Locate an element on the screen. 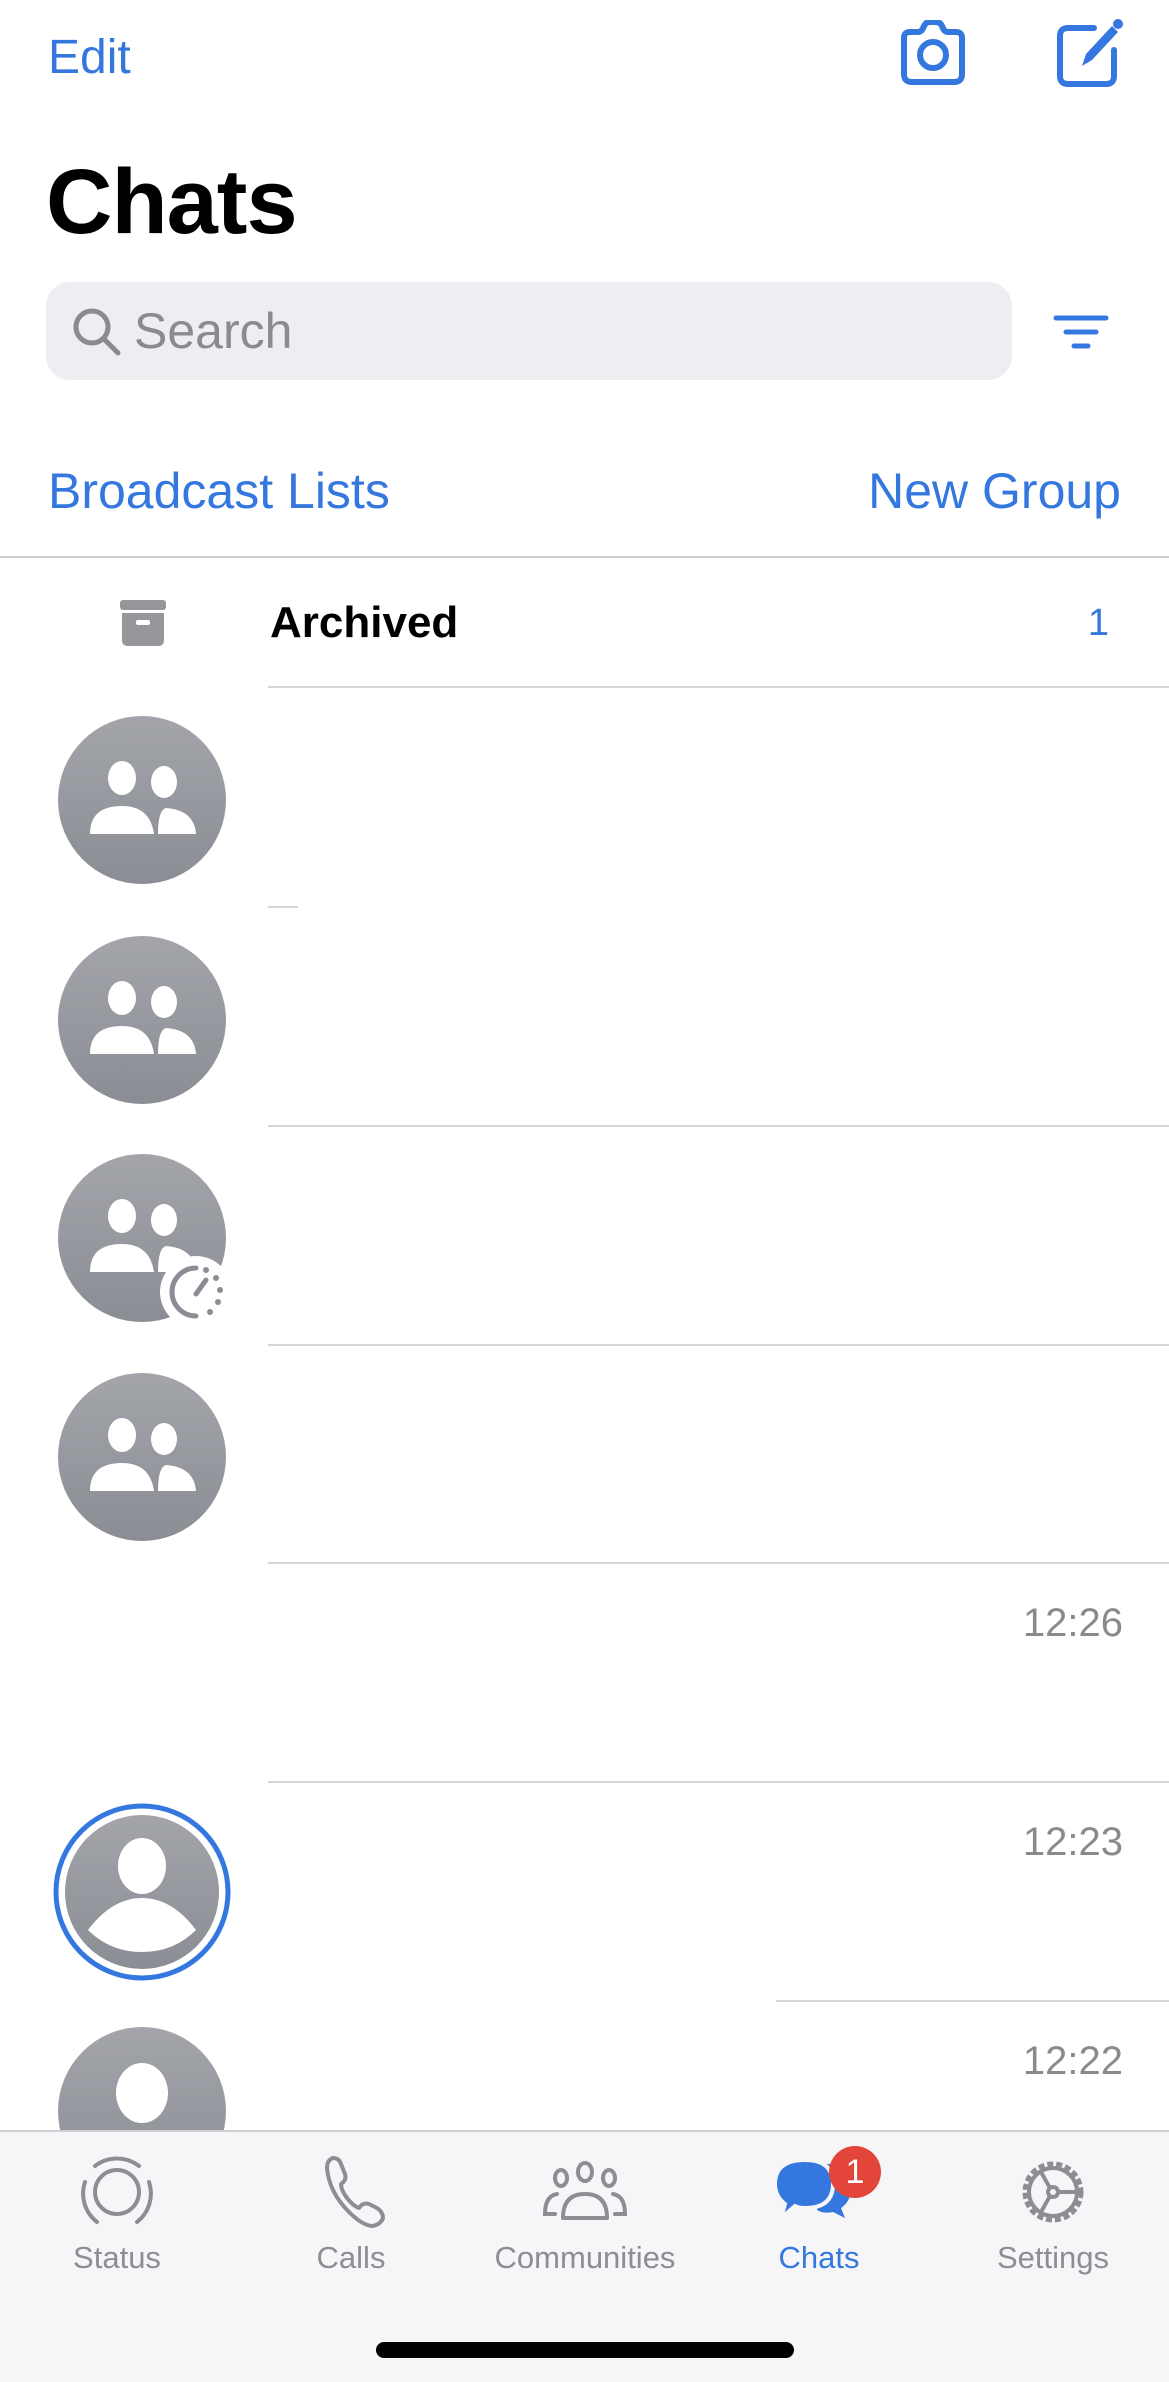 The height and width of the screenshot is (2382, 1169). top-navigation-bar: Edit is located at coordinates (584, 60).